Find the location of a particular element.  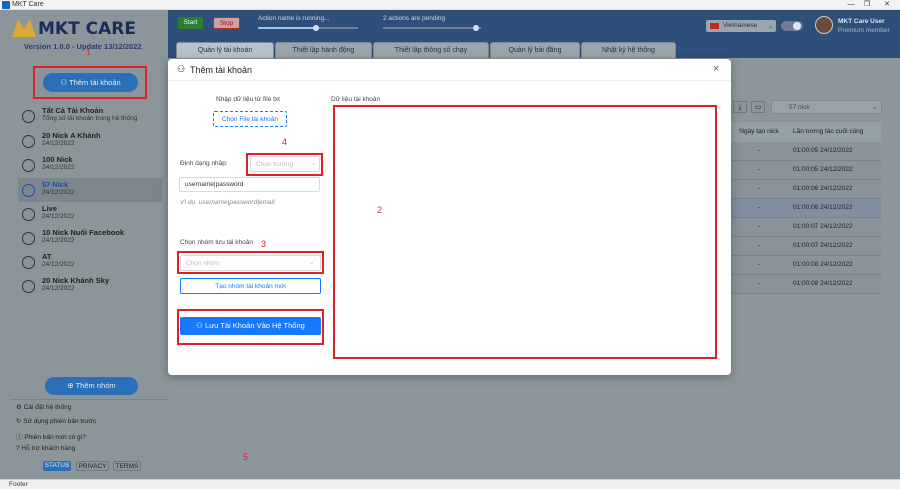

sidebar-item-group: 20 Nick Khánh Sky 24/12/2022 is located at coordinates (92, 288).